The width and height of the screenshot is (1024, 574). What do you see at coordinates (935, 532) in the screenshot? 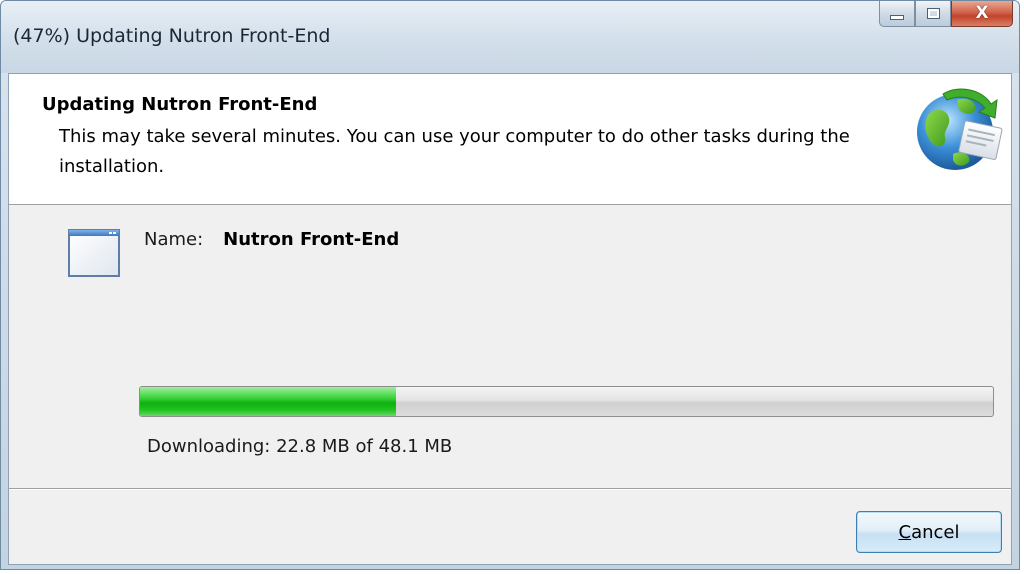
I see `cancel-label: ancel` at bounding box center [935, 532].